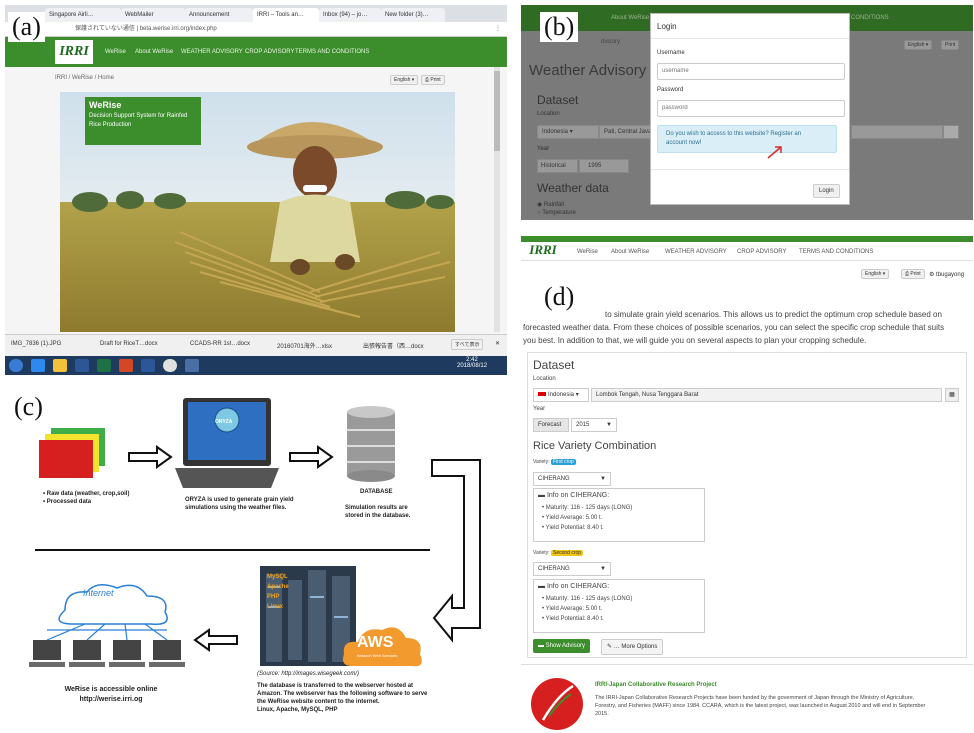 The image size is (974, 733). What do you see at coordinates (371, 444) in the screenshot?
I see `database-icon` at bounding box center [371, 444].